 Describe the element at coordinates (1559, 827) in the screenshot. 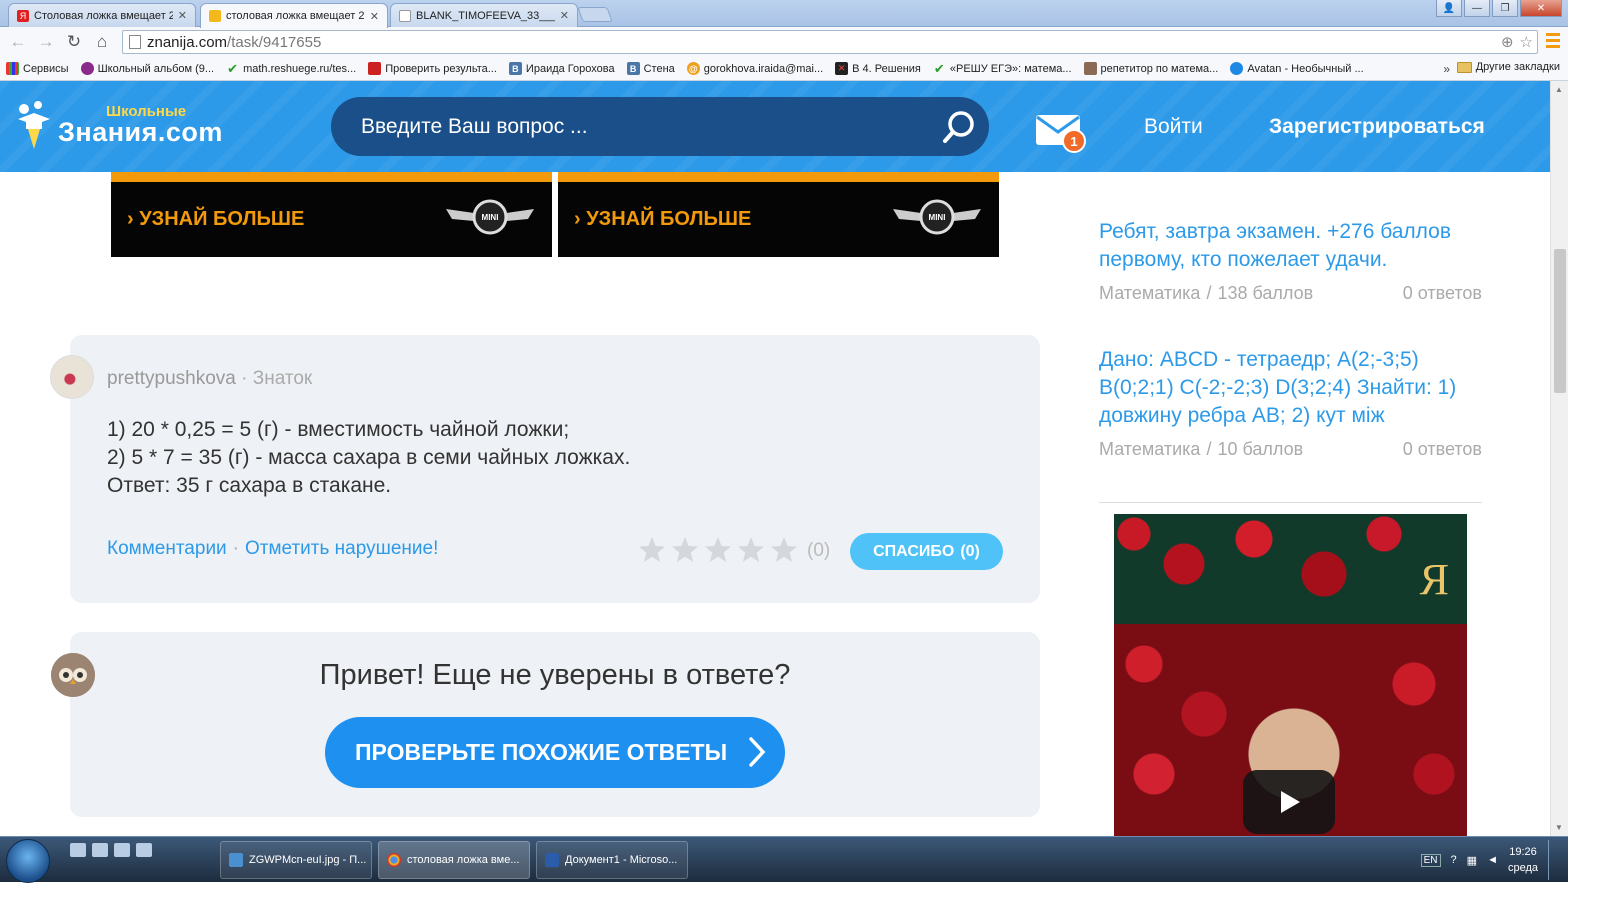

I see `scroll-down-icon: ▼` at that location.